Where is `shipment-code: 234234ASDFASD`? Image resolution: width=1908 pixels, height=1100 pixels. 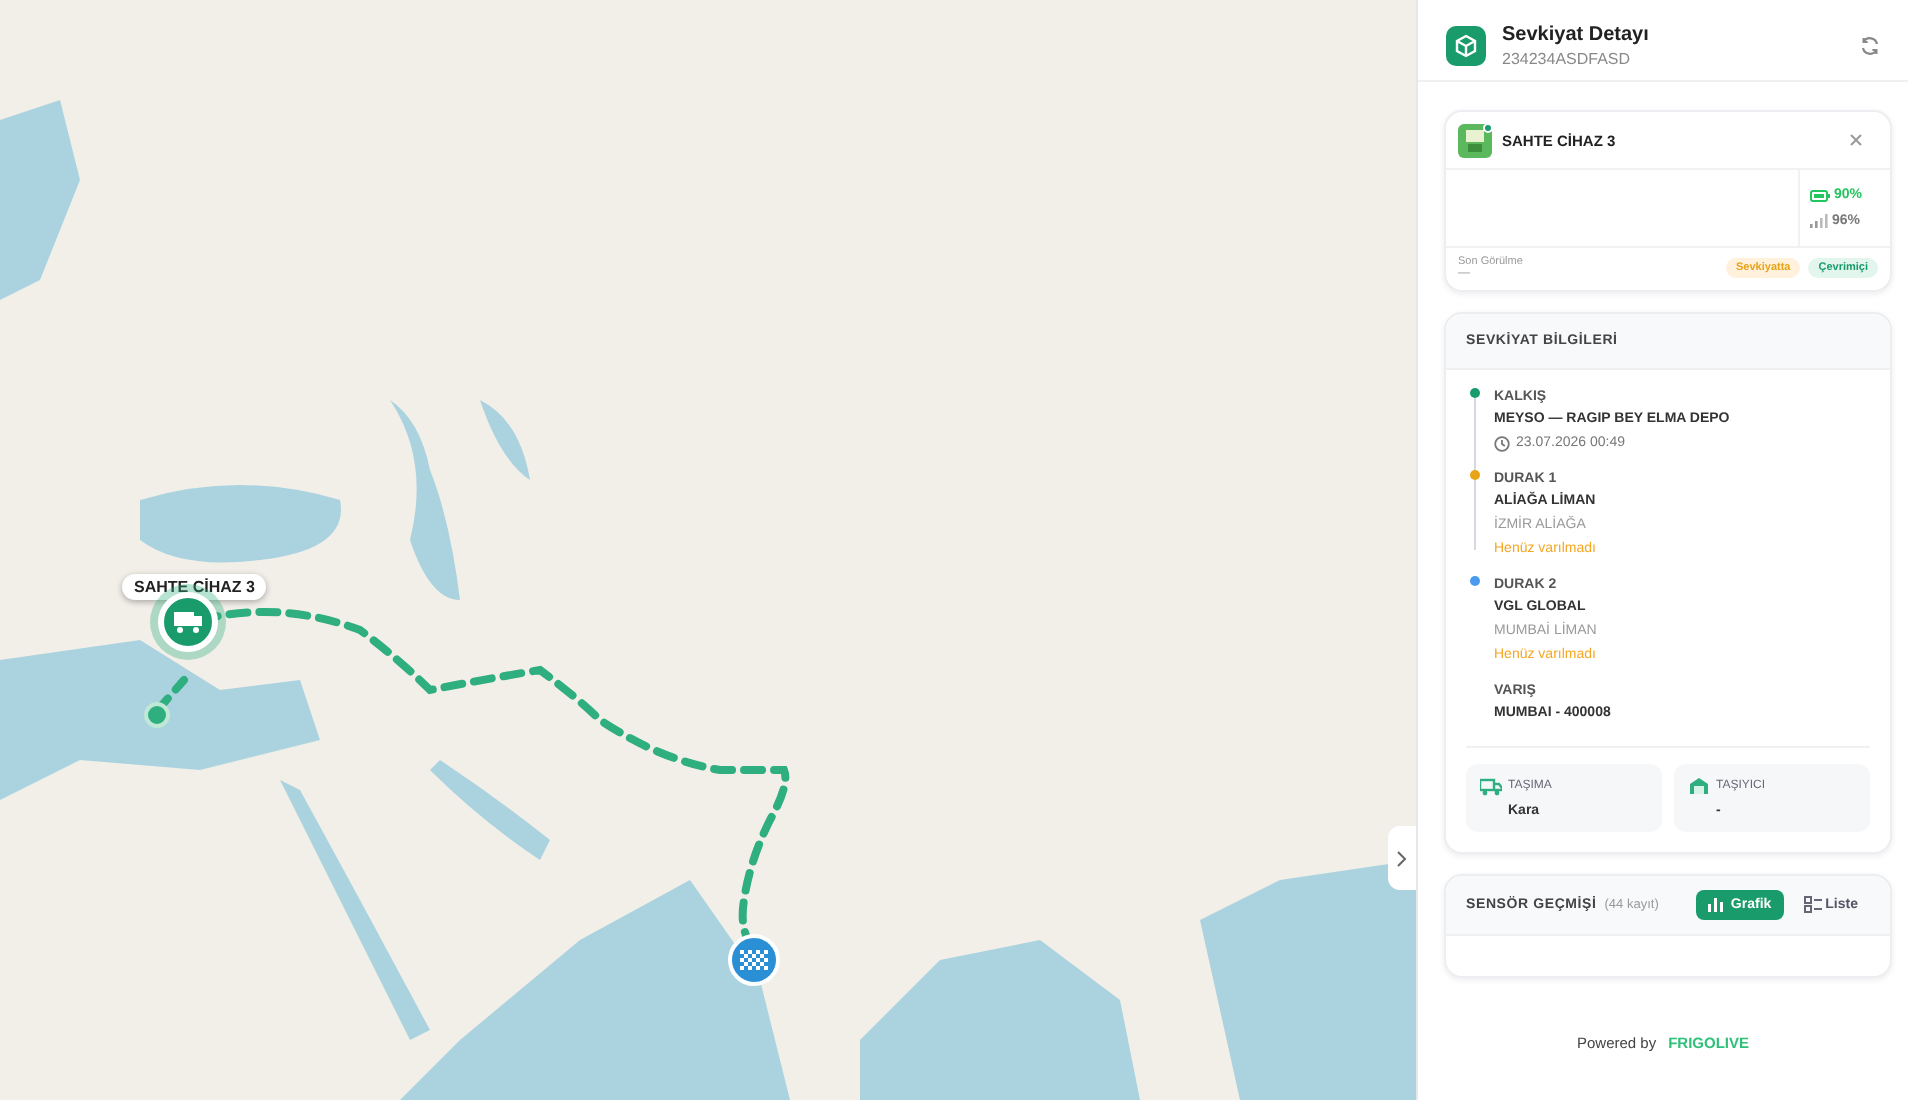
shipment-code: 234234ASDFASD is located at coordinates (1567, 58).